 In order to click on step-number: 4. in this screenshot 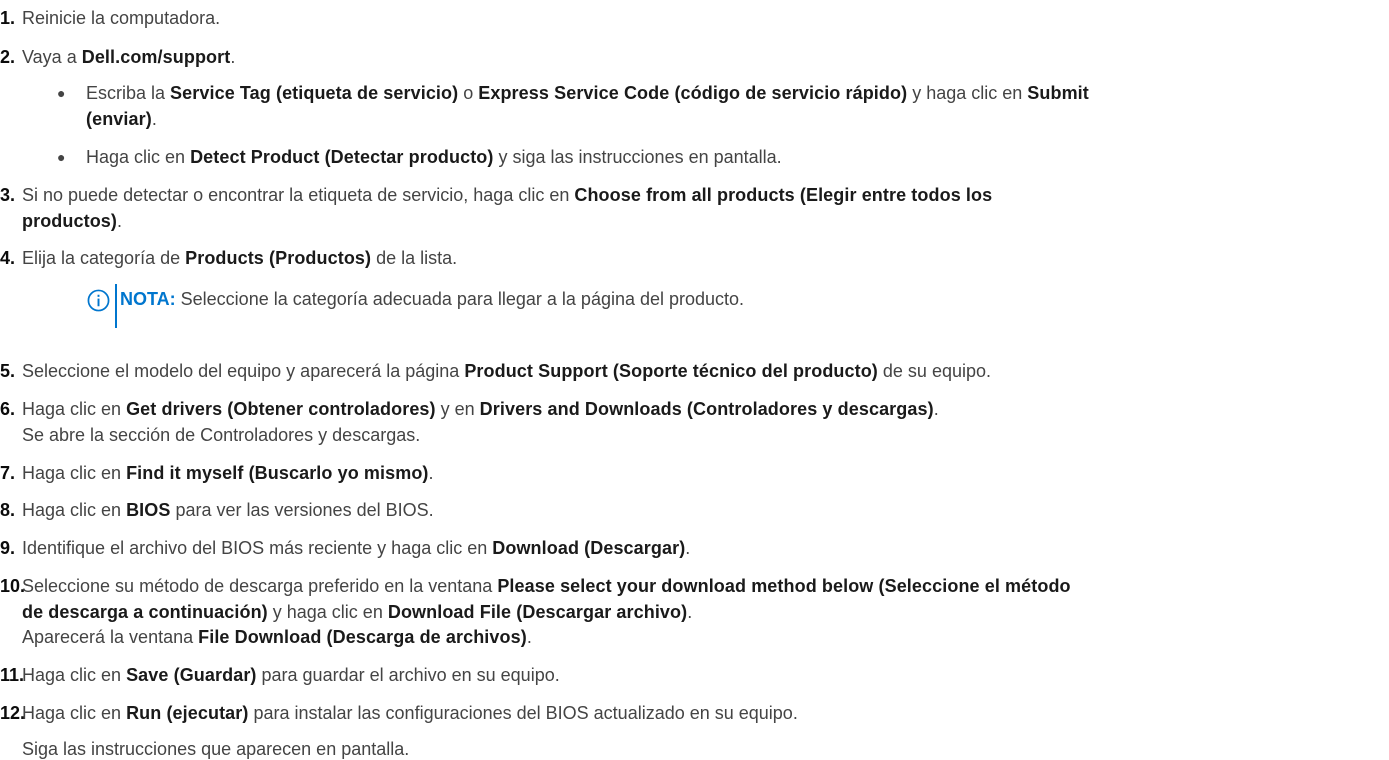, I will do `click(8, 258)`.